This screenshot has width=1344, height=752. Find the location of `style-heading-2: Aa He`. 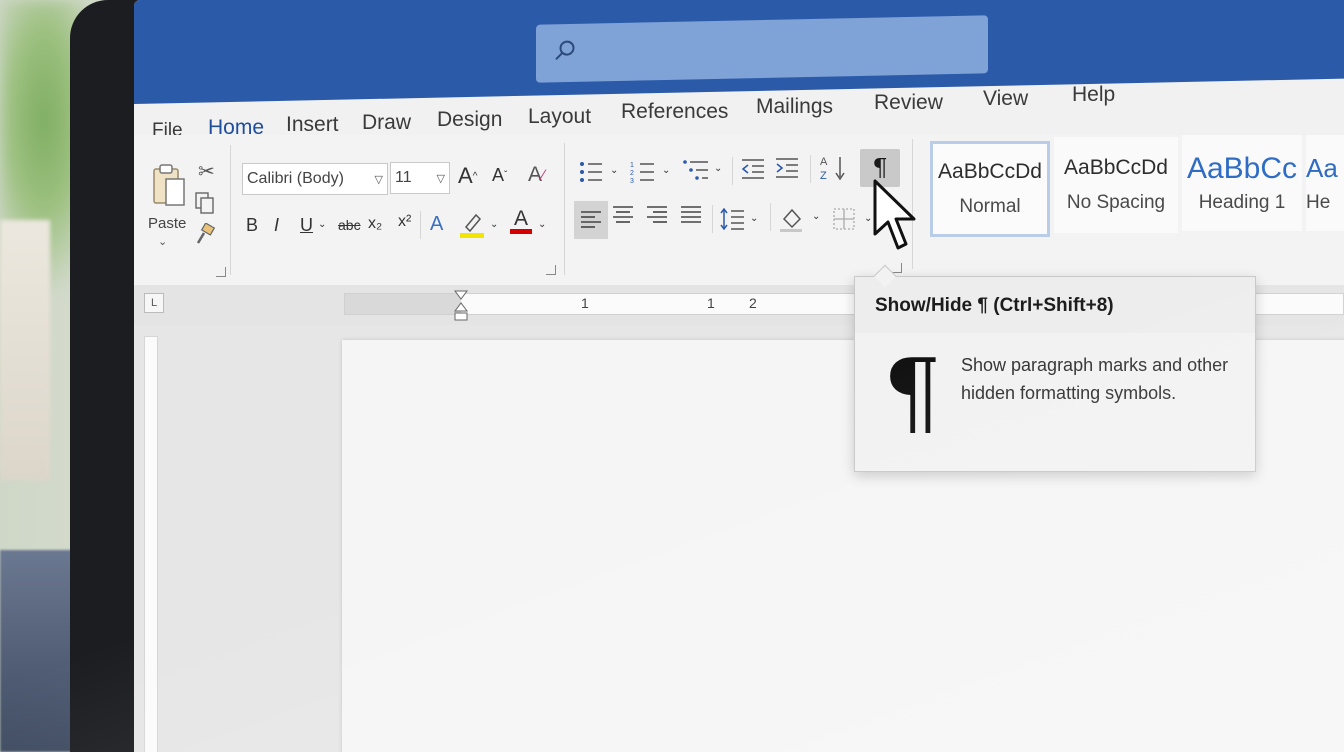

style-heading-2: Aa He is located at coordinates (1325, 183).